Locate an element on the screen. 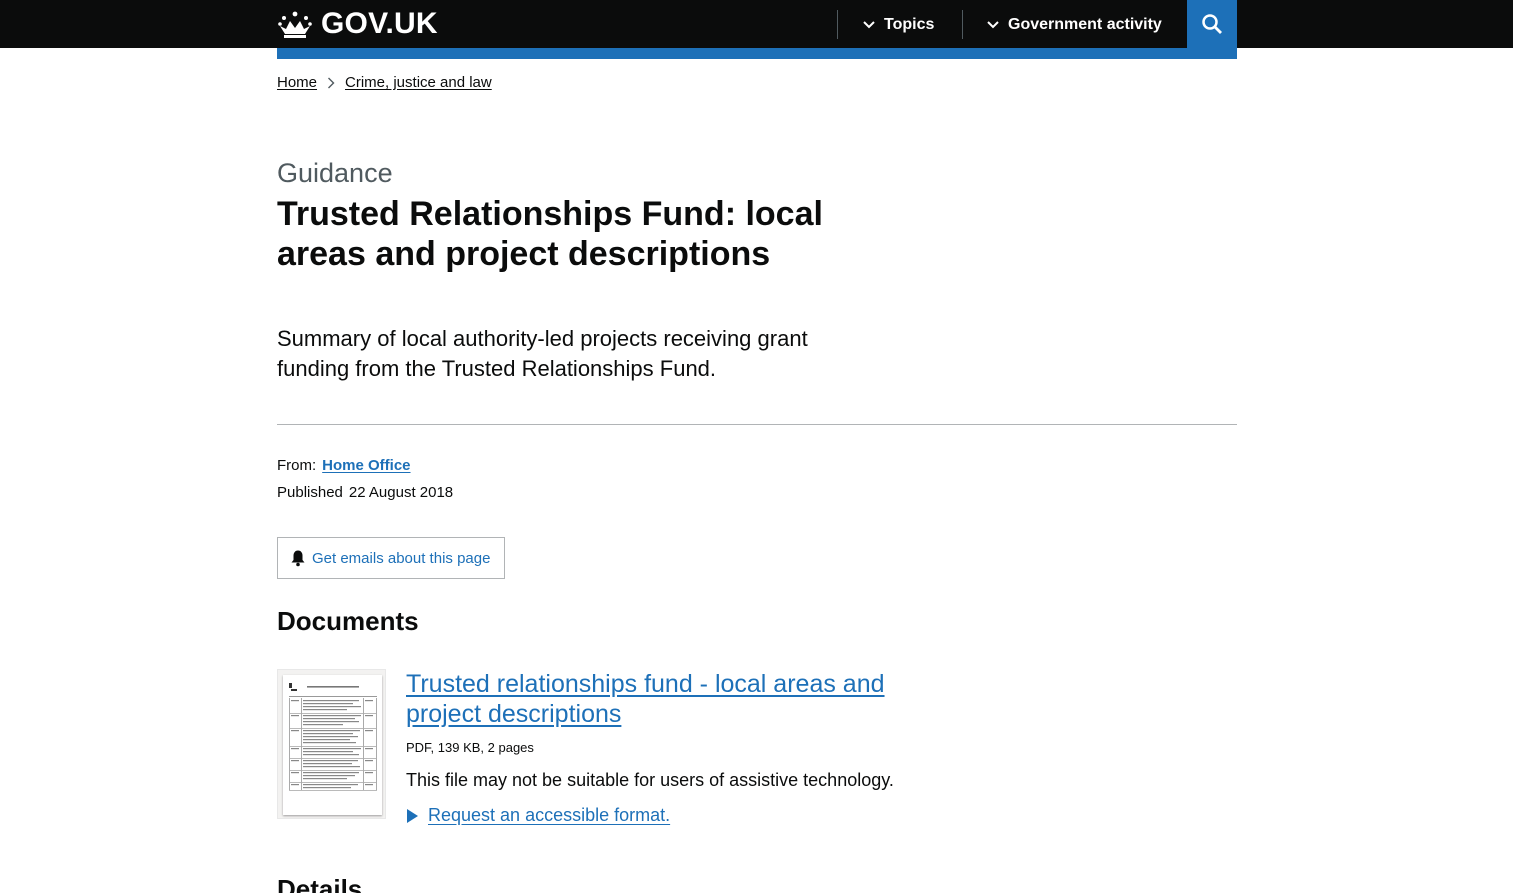 This screenshot has width=1513, height=893. document-thumbnail-page is located at coordinates (332, 745).